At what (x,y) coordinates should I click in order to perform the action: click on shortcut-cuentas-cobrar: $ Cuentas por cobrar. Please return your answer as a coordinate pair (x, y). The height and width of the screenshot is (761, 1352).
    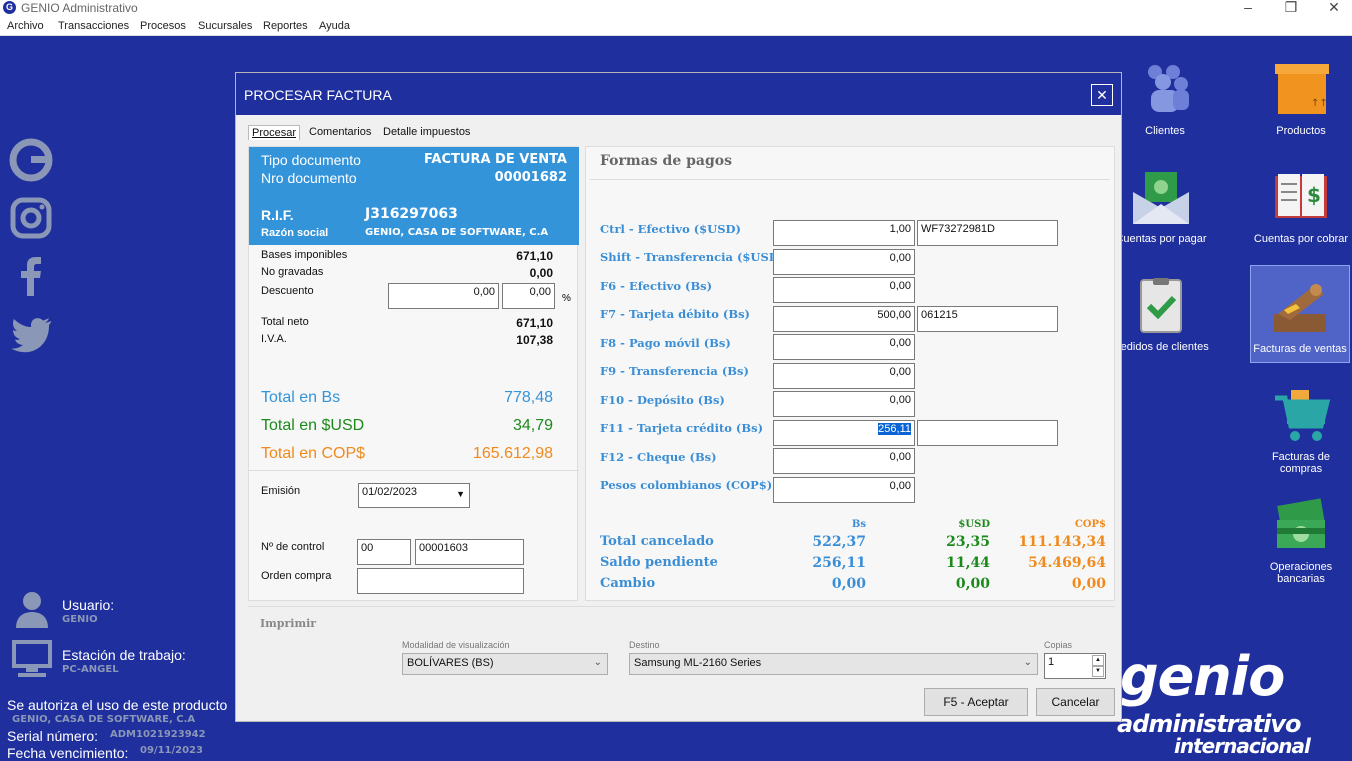
    Looking at the image, I should click on (1301, 207).